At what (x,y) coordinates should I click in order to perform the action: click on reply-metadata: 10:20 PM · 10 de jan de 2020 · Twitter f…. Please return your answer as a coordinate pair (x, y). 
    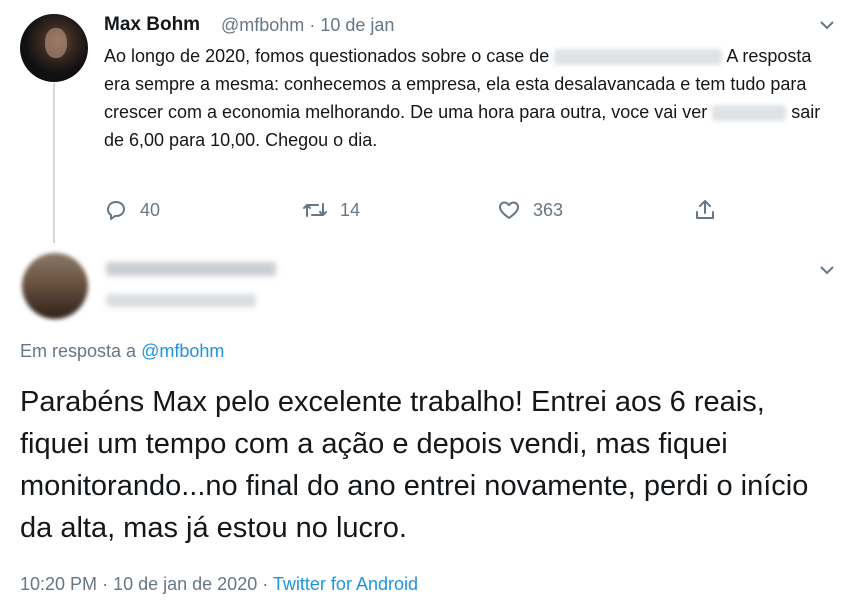
    Looking at the image, I should click on (219, 584).